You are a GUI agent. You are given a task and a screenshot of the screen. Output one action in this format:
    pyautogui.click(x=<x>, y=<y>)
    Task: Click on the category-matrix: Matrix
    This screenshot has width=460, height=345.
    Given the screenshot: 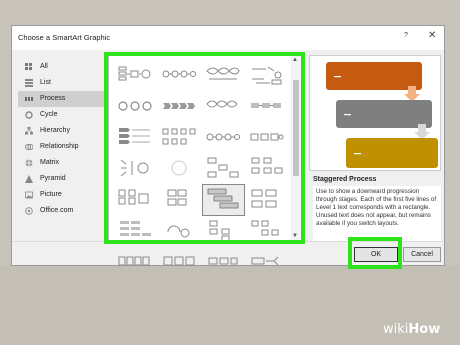 What is the action you would take?
    pyautogui.click(x=61, y=163)
    